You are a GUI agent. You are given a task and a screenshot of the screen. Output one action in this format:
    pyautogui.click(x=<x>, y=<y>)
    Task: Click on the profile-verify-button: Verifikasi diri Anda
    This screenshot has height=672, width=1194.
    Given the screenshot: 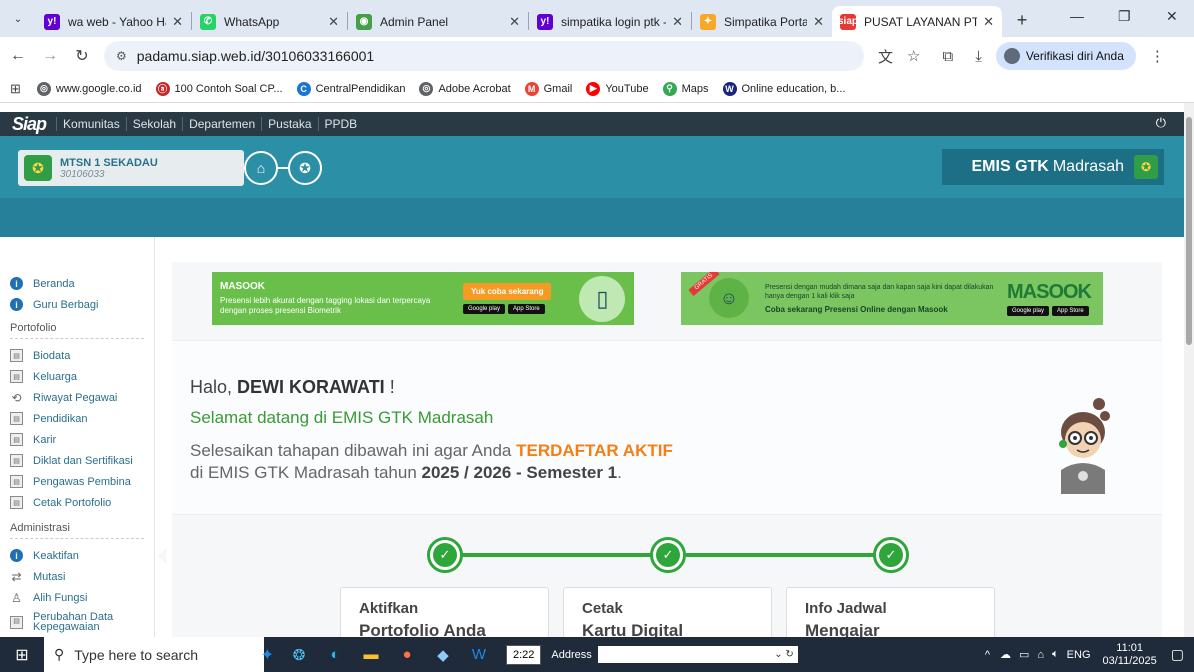 What is the action you would take?
    pyautogui.click(x=1065, y=56)
    